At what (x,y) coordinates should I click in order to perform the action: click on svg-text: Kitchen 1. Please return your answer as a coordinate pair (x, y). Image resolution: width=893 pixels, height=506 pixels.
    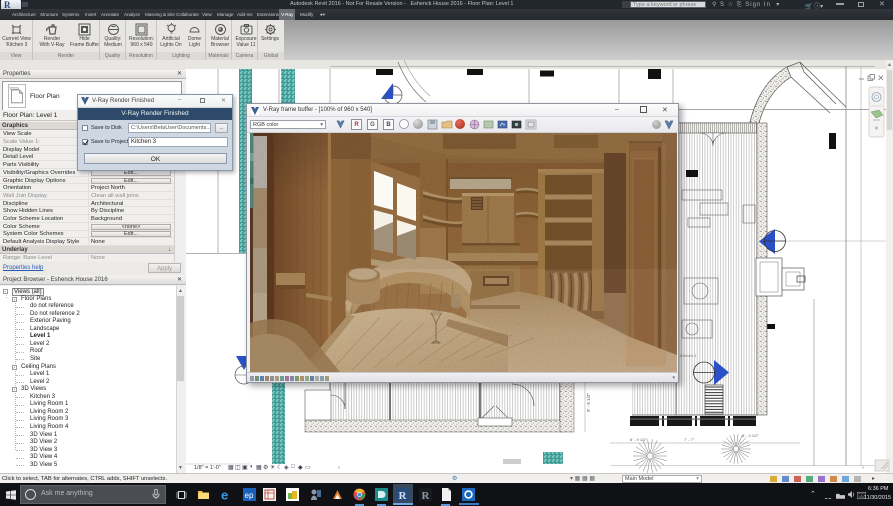
    Looking at the image, I should click on (688, 355).